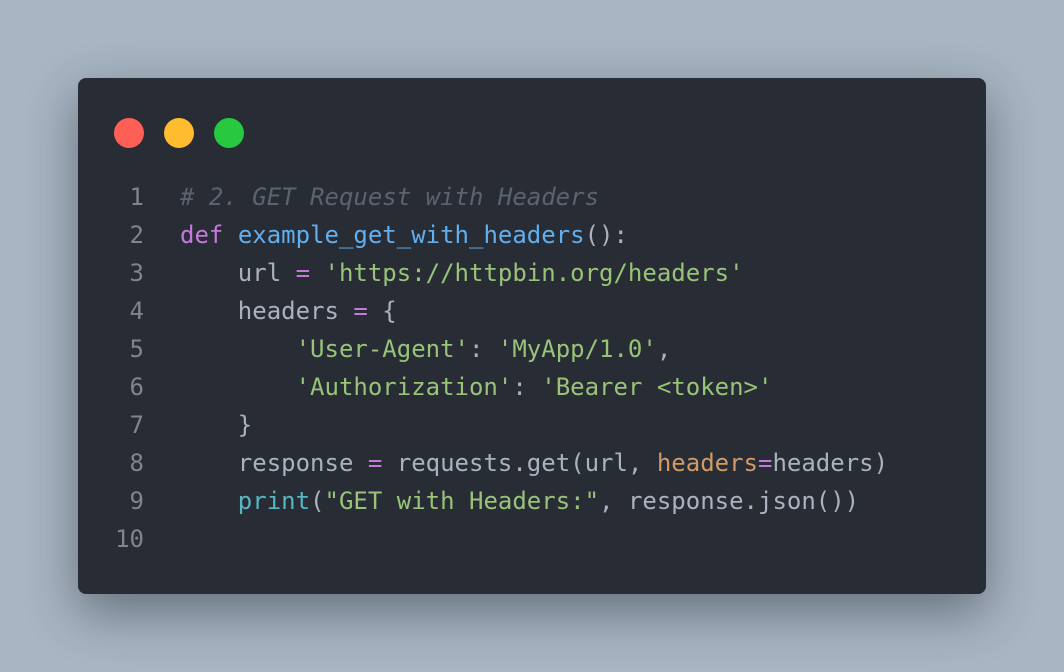 Image resolution: width=1064 pixels, height=672 pixels. I want to click on code-token-plain: {, so click(382, 311).